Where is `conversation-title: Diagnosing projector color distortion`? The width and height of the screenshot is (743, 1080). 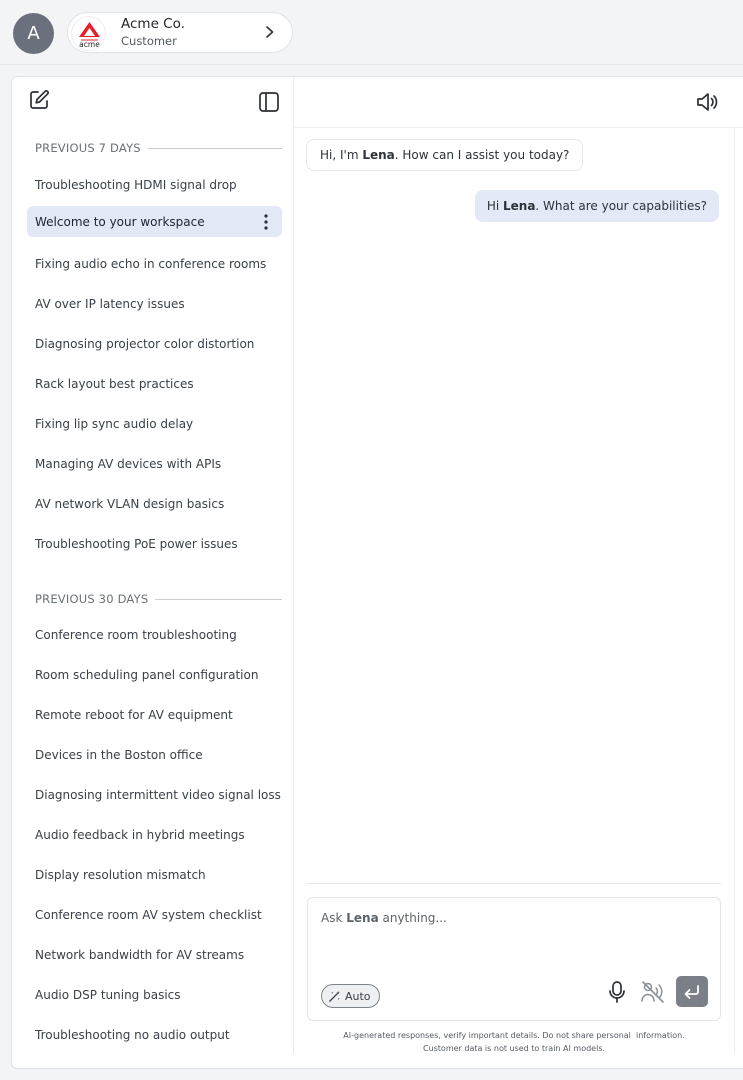 conversation-title: Diagnosing projector color distortion is located at coordinates (145, 343).